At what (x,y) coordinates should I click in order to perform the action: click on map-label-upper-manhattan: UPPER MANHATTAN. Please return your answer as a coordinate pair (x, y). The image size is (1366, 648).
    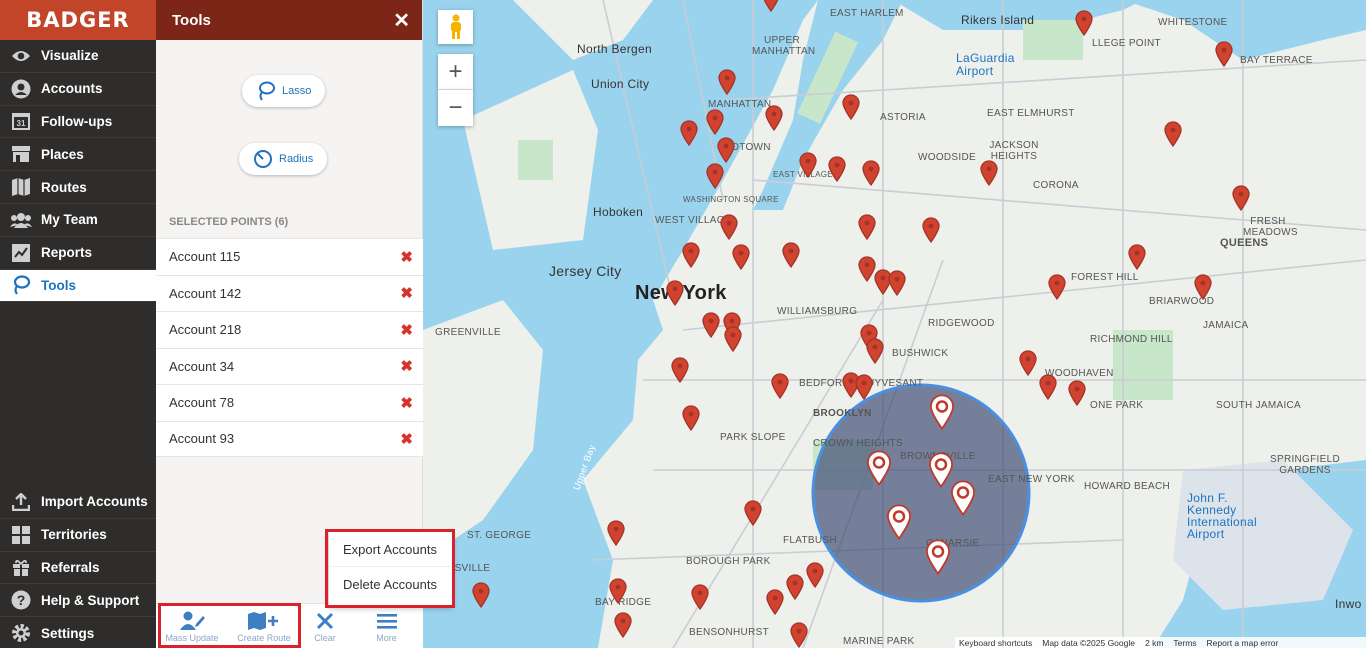
    Looking at the image, I should click on (784, 46).